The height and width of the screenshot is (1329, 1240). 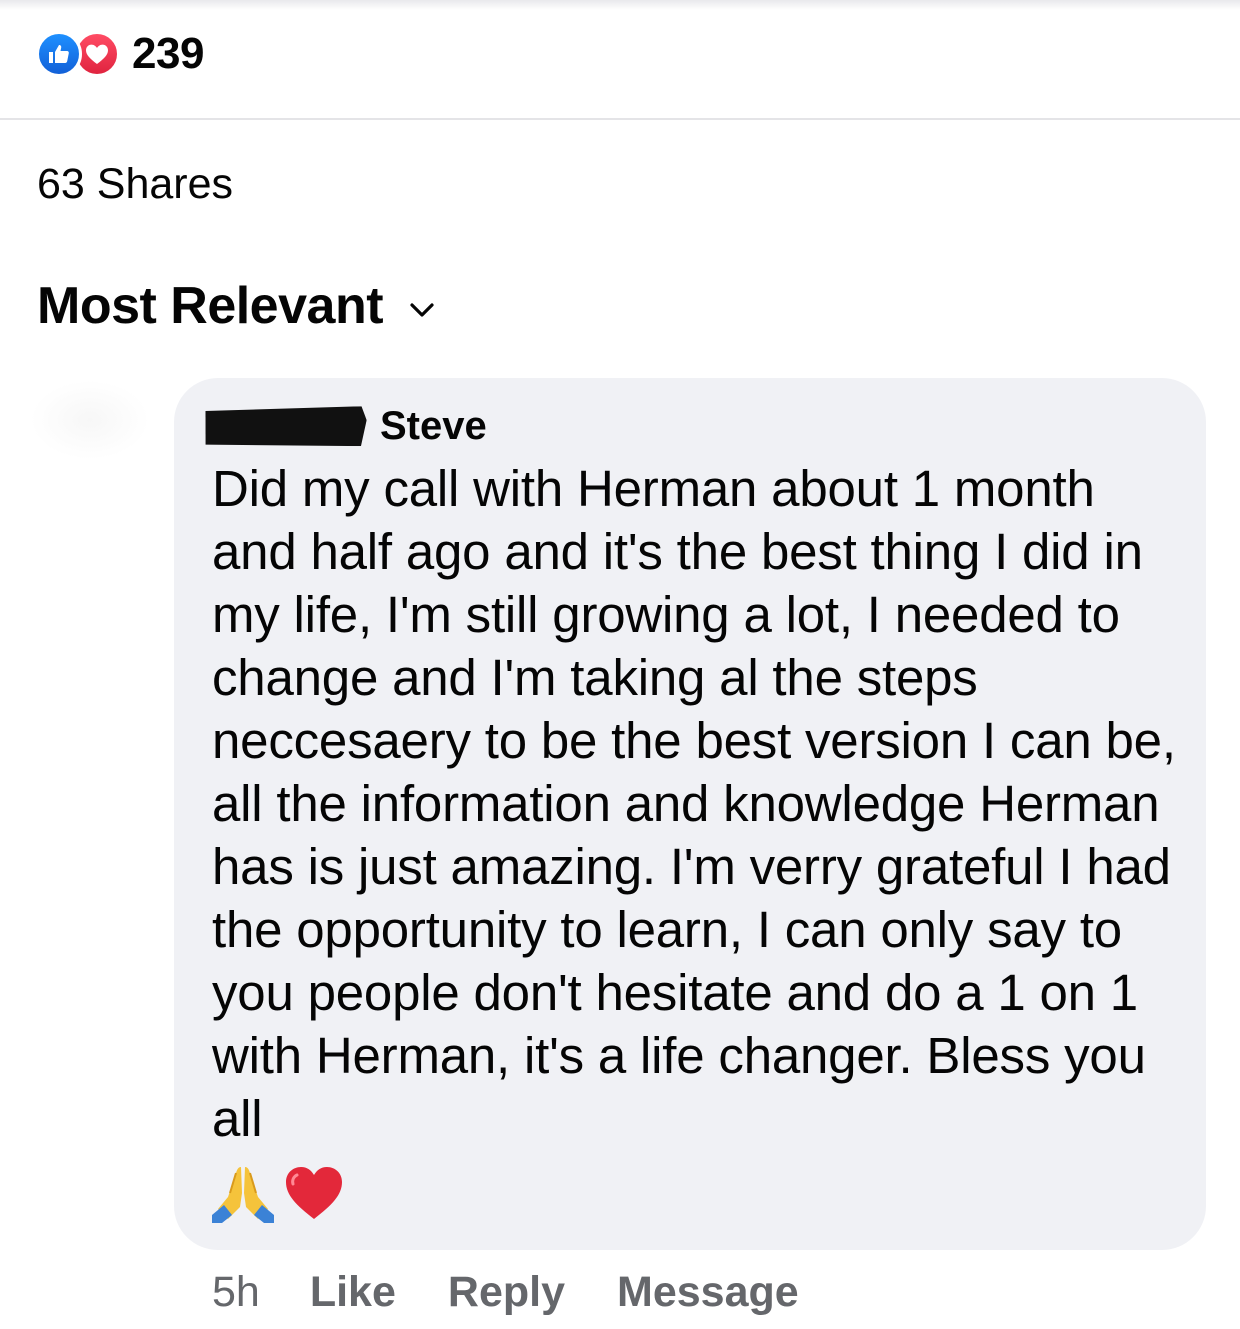 What do you see at coordinates (353, 1292) in the screenshot?
I see `like-button: Like` at bounding box center [353, 1292].